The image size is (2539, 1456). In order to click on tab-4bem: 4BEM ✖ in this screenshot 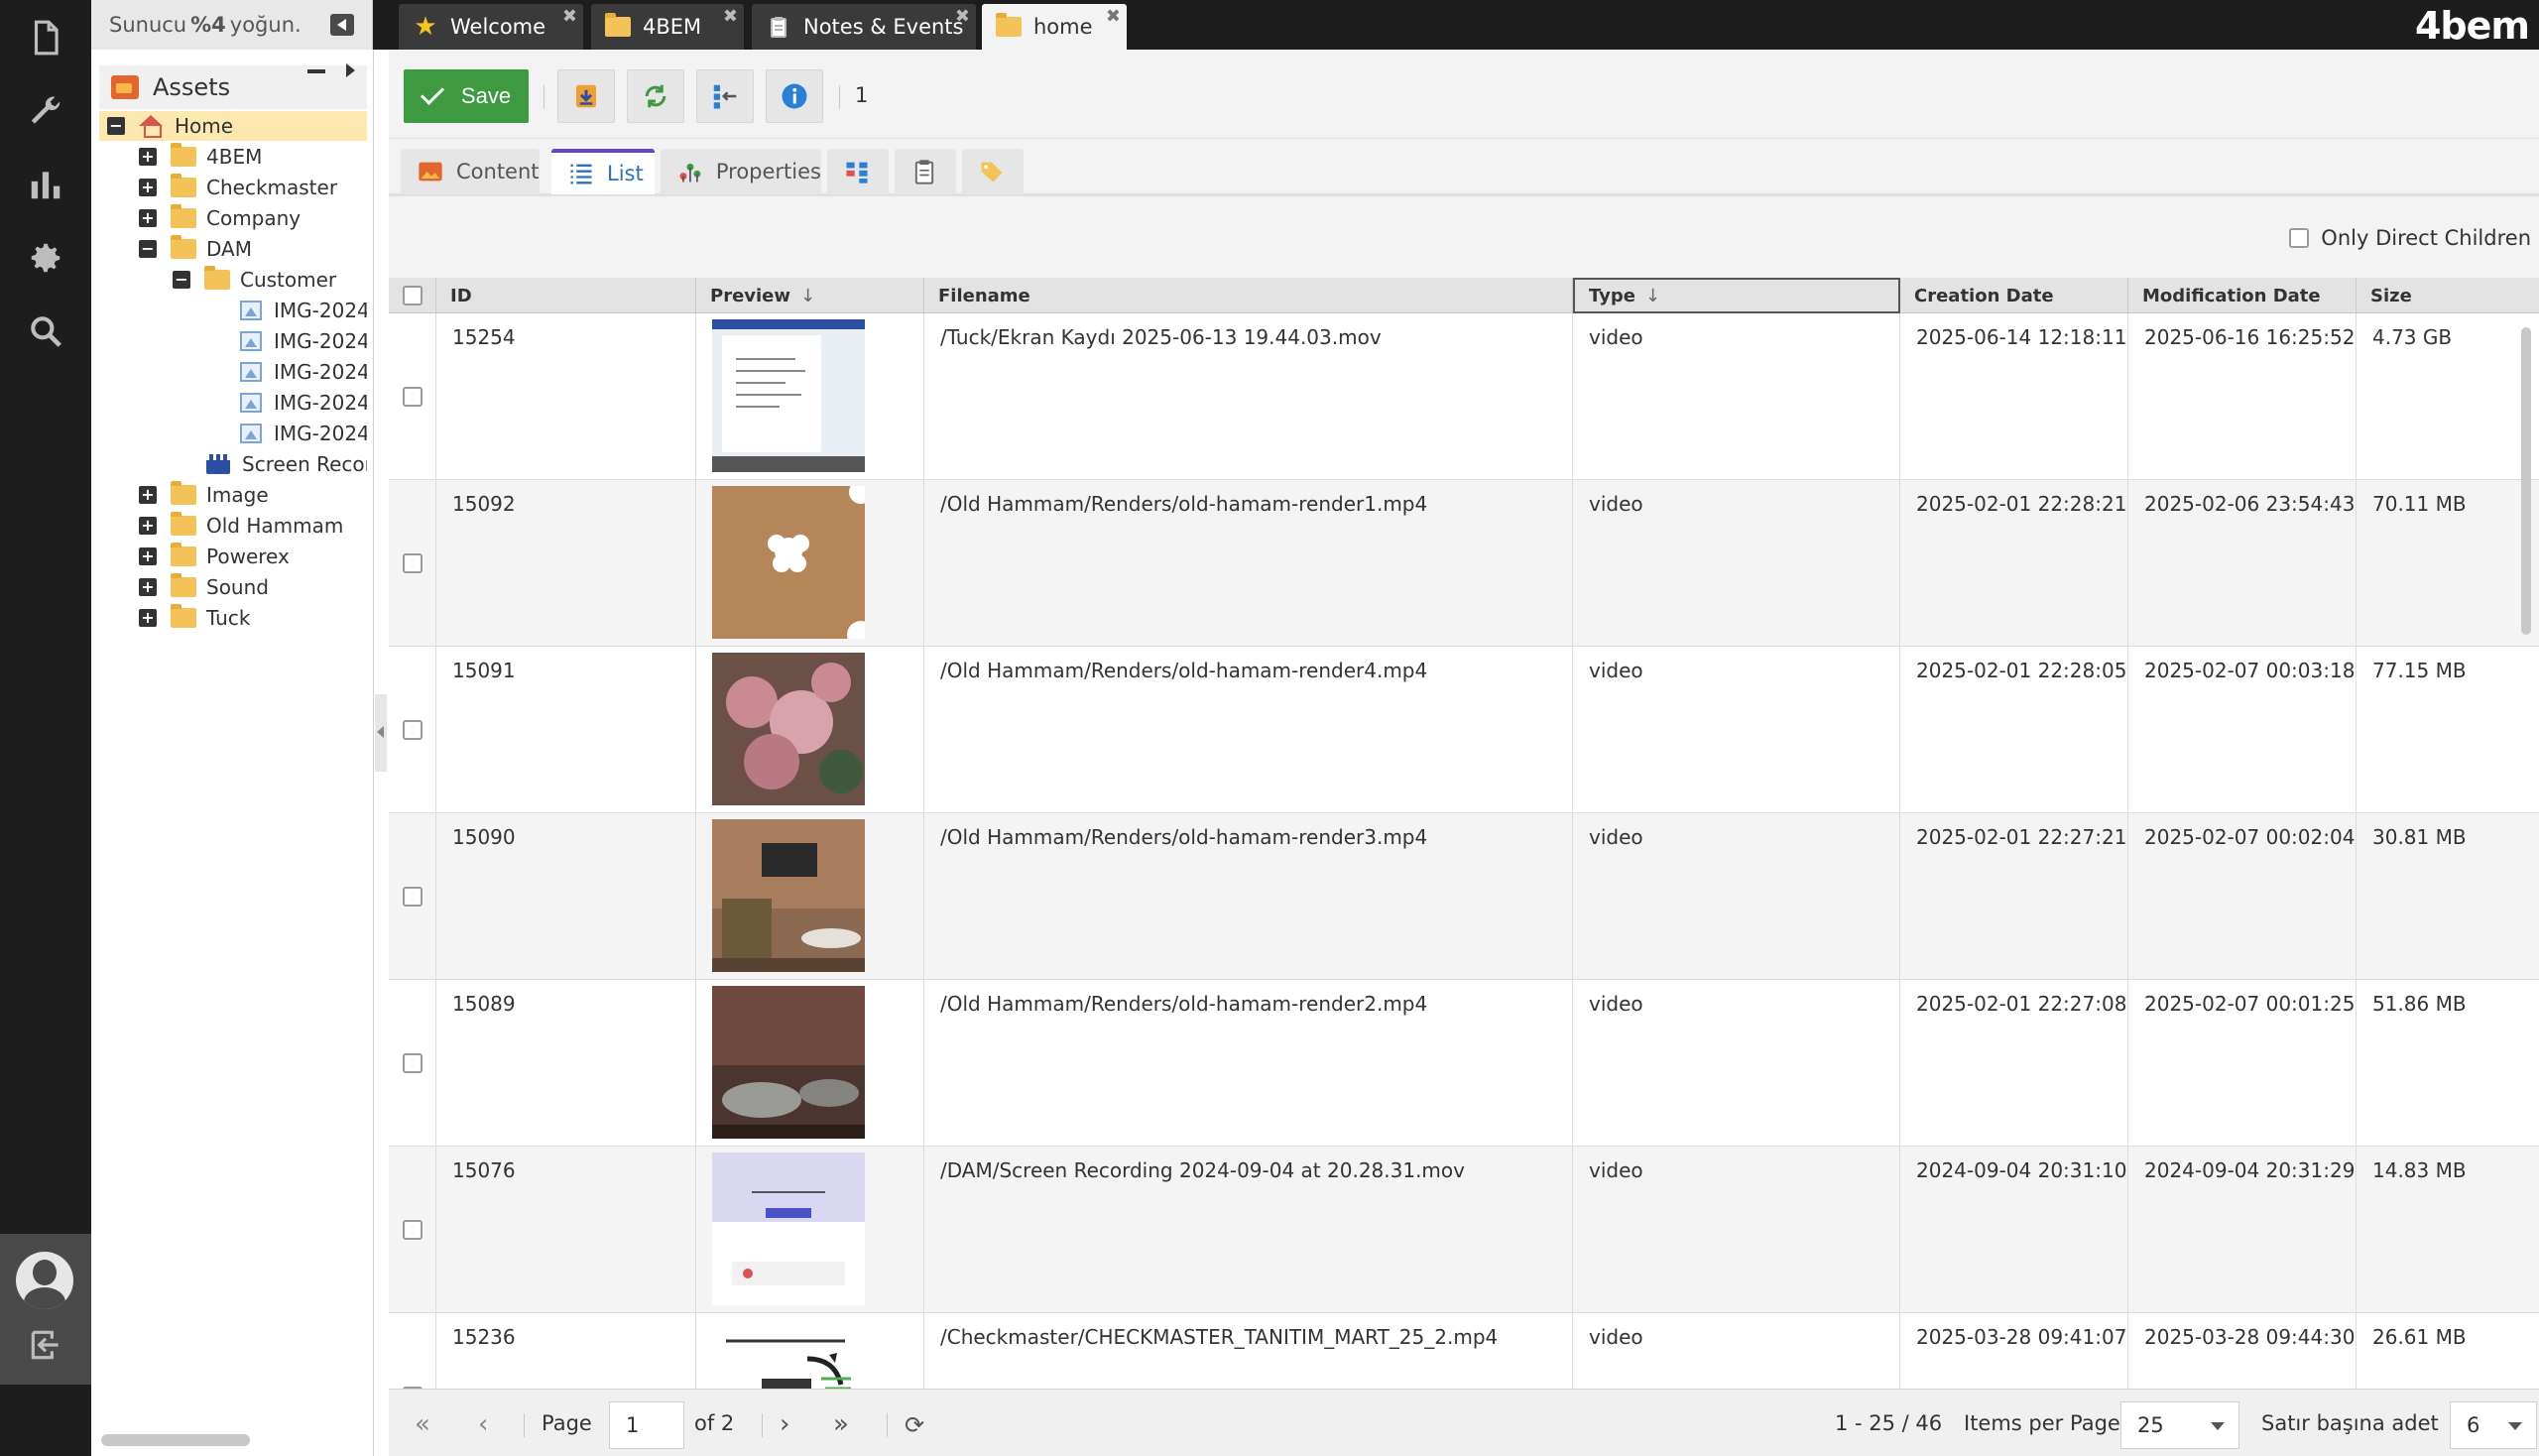, I will do `click(668, 27)`.